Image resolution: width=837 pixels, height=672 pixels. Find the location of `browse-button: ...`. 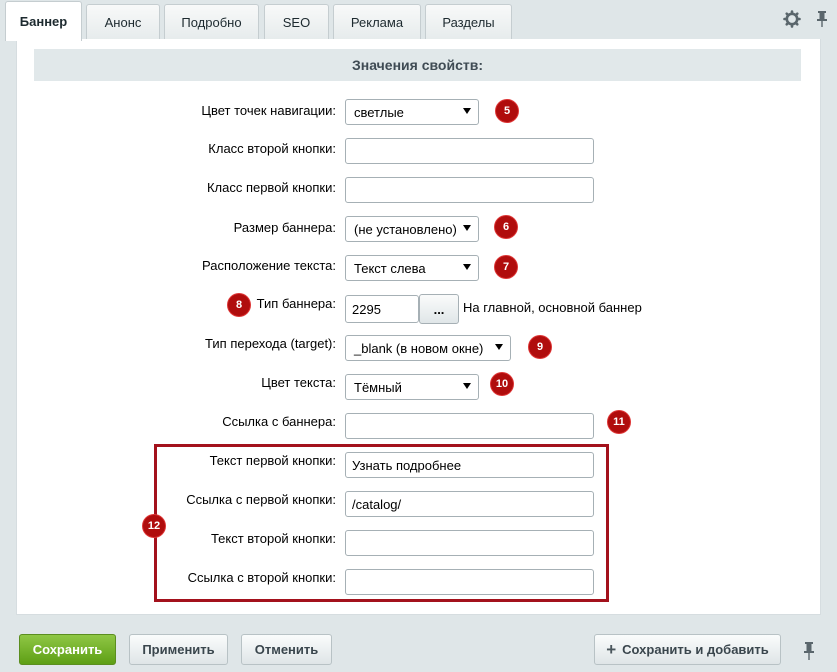

browse-button: ... is located at coordinates (439, 309).